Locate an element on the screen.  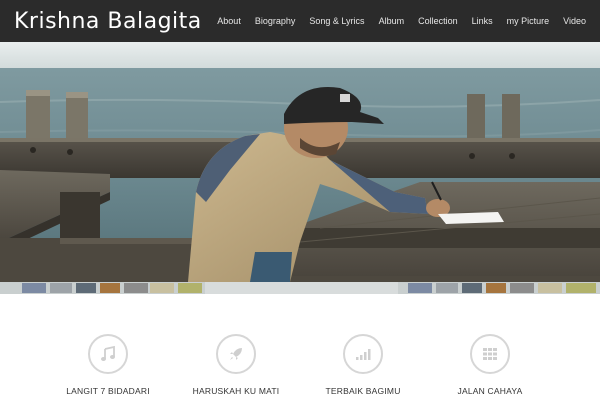
feature-item-terbaik-bagimu: TERBAIK BAGIMU is located at coordinates (363, 365).